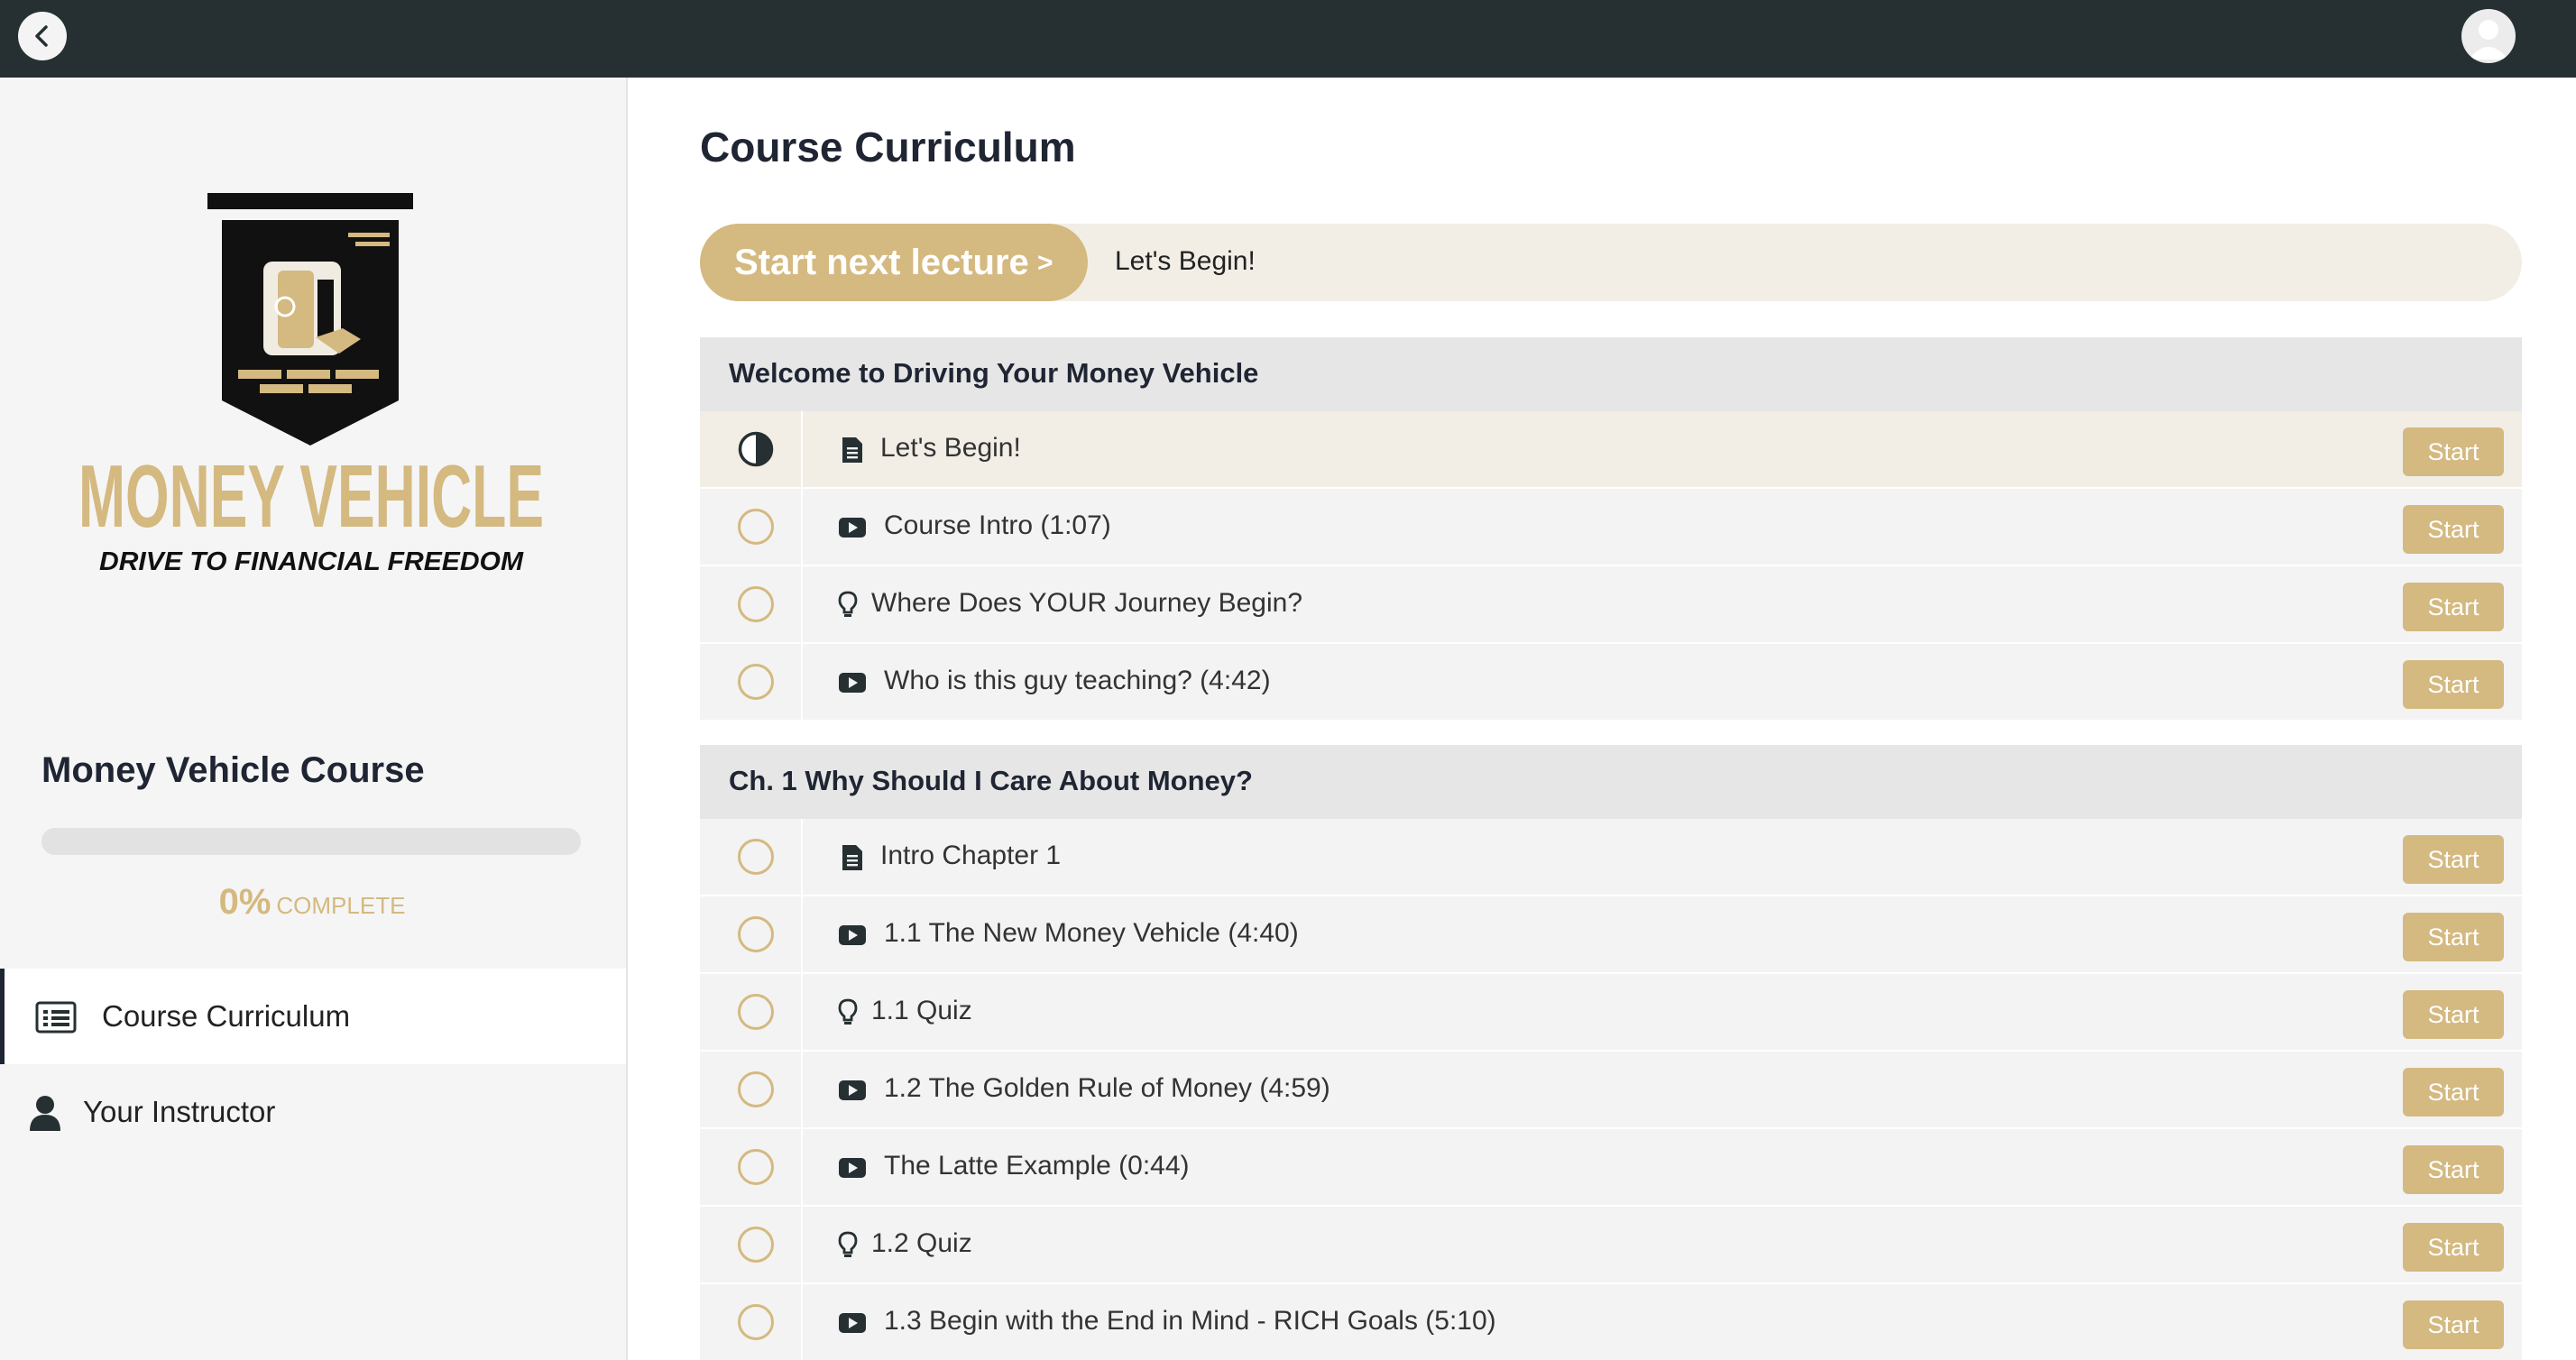 The image size is (2576, 1360). What do you see at coordinates (881, 262) in the screenshot?
I see `start-next-lecture-label: Start next lecture` at bounding box center [881, 262].